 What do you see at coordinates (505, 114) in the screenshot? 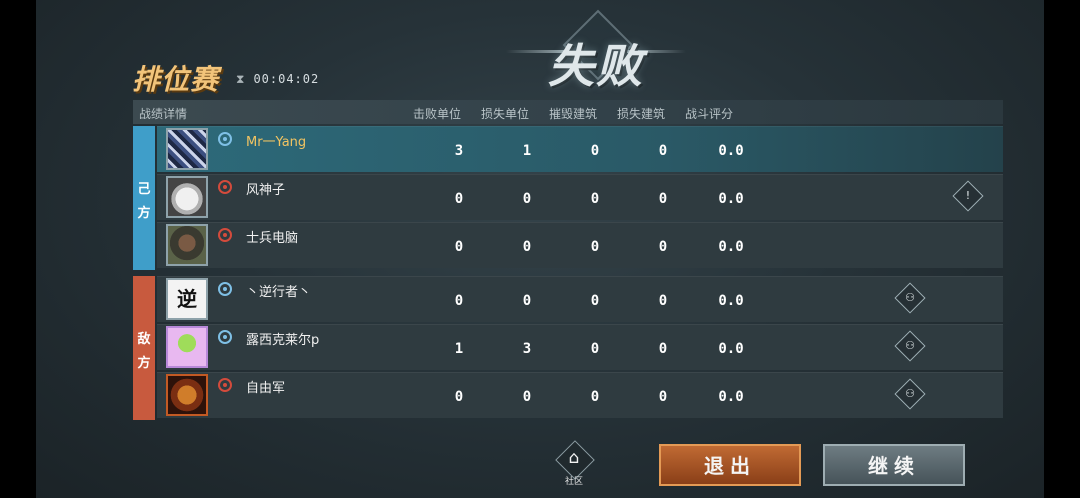
I see `header-lost-units: 损失单位` at bounding box center [505, 114].